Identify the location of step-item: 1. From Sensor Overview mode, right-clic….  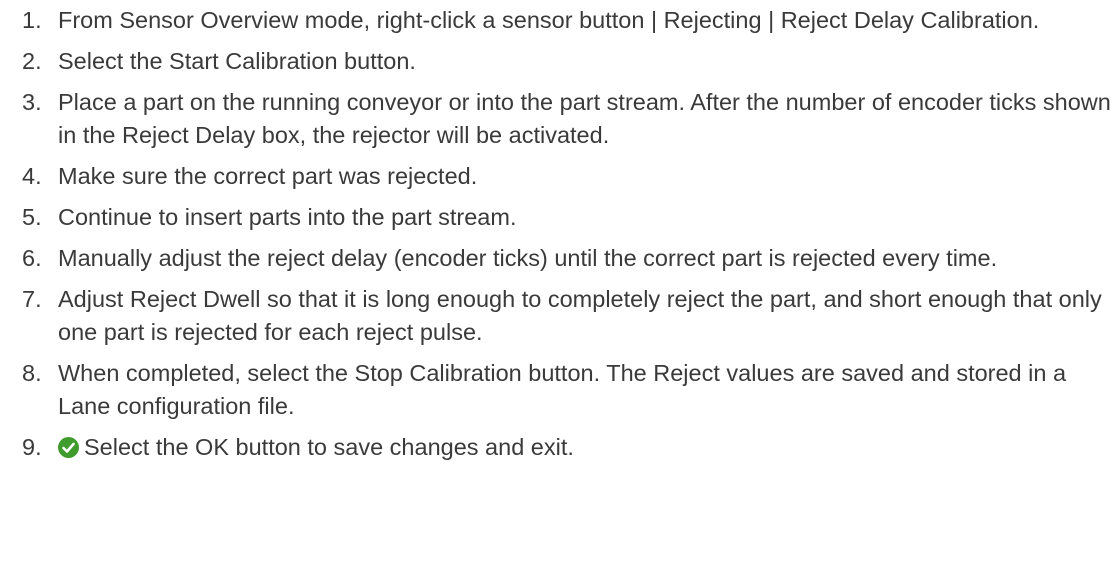
(560, 20).